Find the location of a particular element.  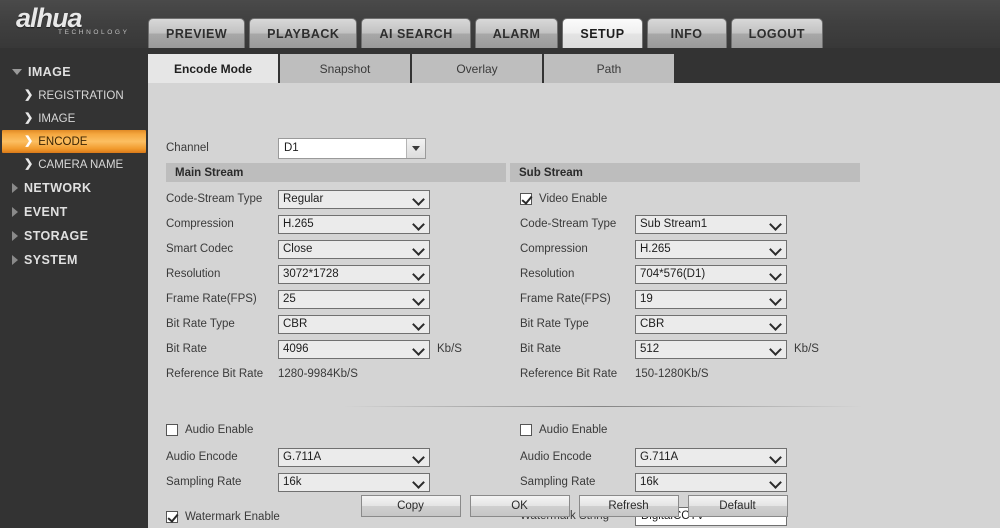

sidebar-item-registration: ❯ REGISTRATION is located at coordinates (74, 95).